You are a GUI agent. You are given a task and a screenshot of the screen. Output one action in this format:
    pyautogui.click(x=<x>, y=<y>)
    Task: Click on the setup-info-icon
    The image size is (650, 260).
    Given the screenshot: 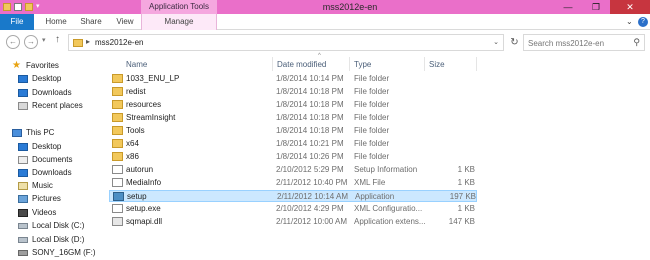 What is the action you would take?
    pyautogui.click(x=117, y=169)
    